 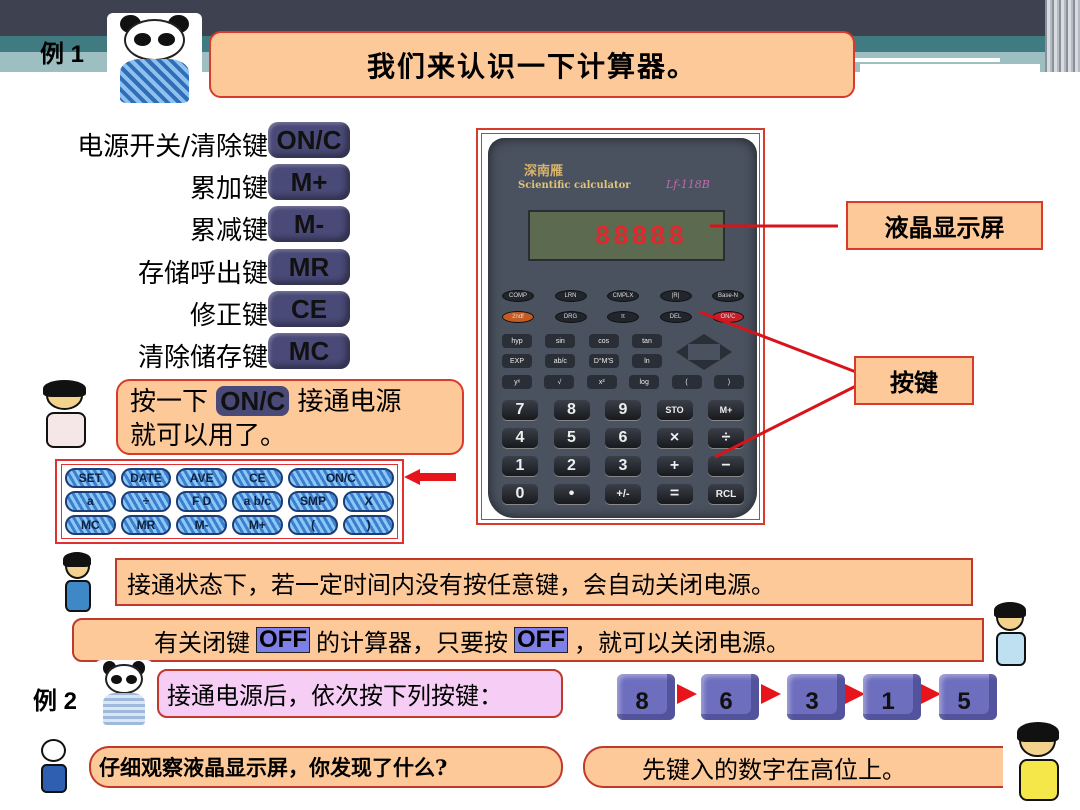 I want to click on calc-key: ab/c, so click(x=560, y=361).